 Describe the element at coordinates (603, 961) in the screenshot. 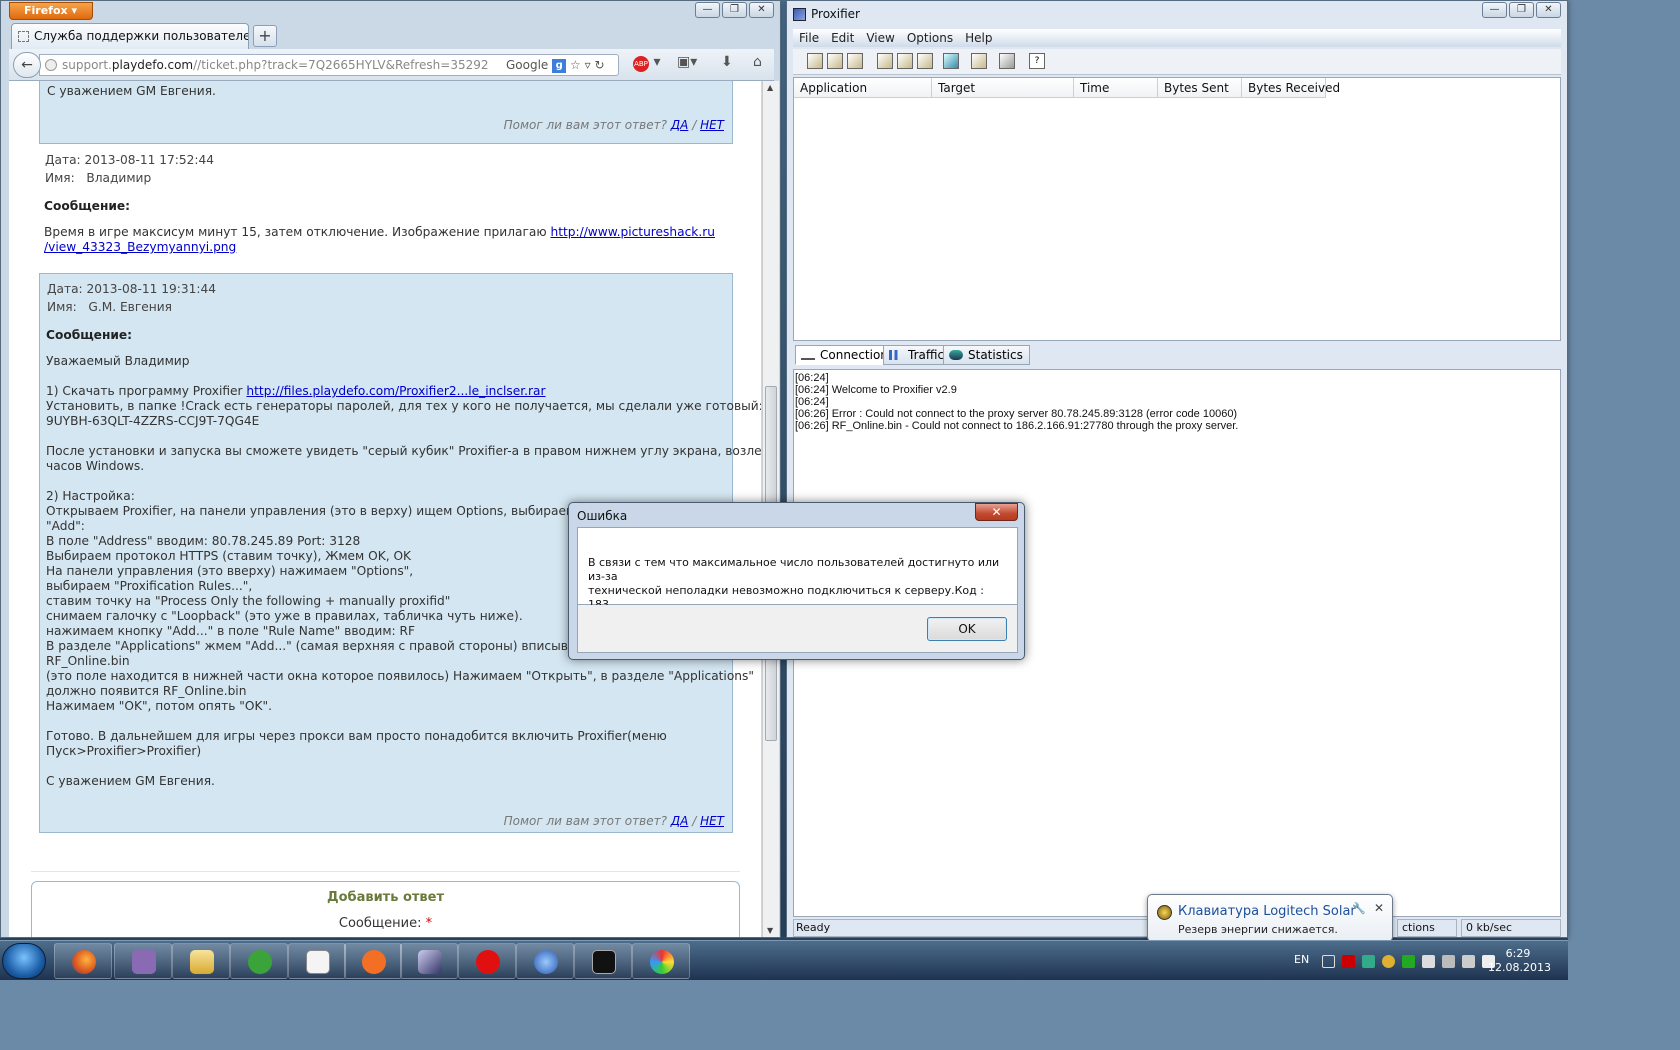

I see `taskbar-game` at that location.